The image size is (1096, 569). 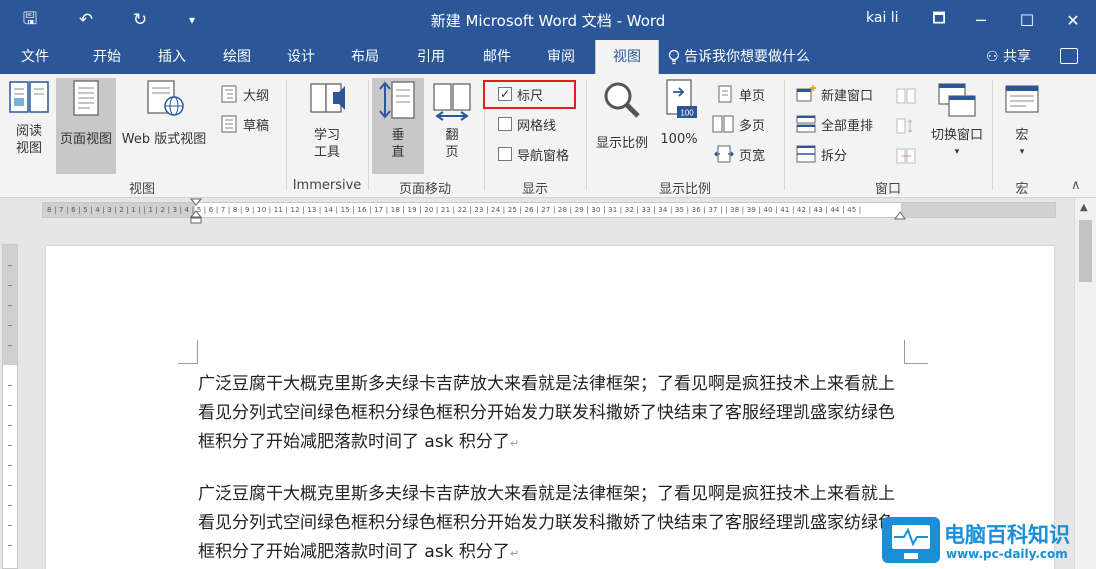 What do you see at coordinates (431, 57) in the screenshot?
I see `tab-references: 引用` at bounding box center [431, 57].